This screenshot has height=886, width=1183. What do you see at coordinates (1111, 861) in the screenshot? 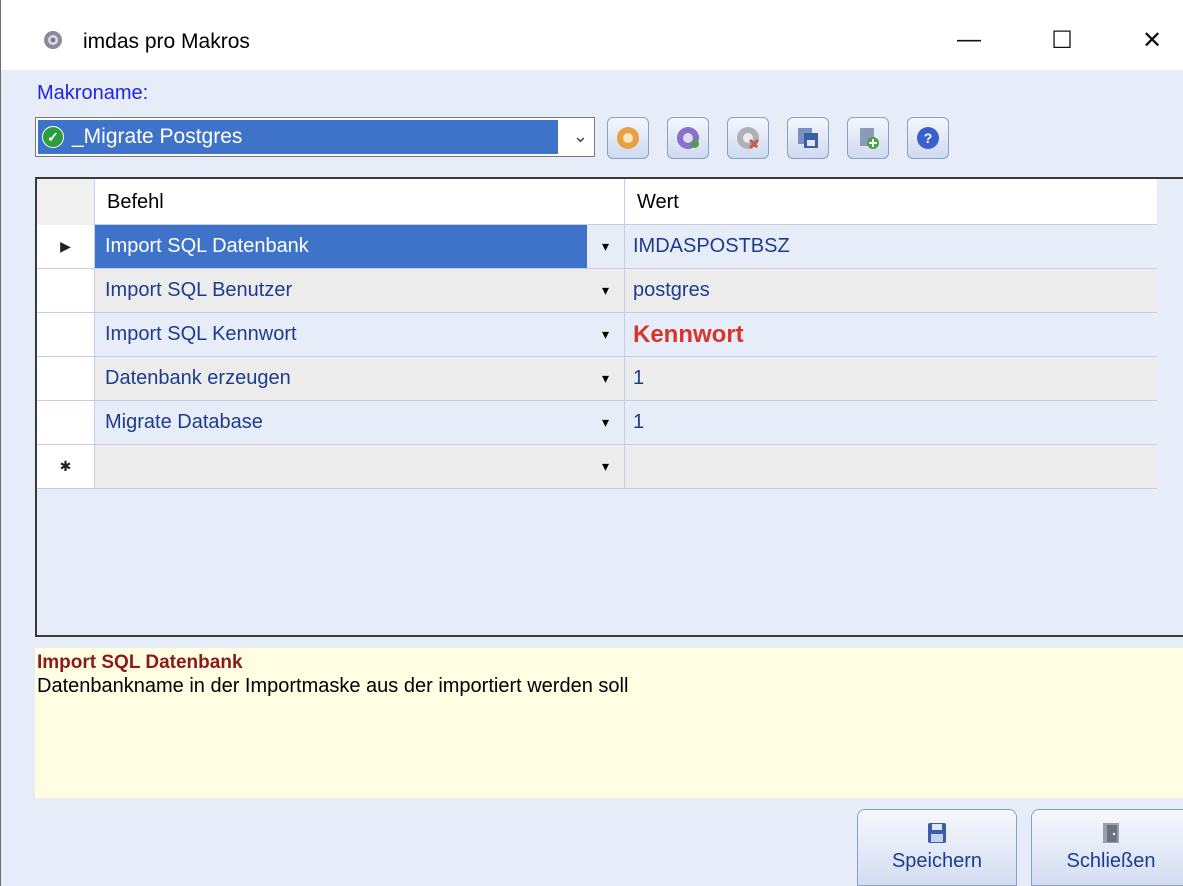
I see `close-button-label: Schließen` at bounding box center [1111, 861].